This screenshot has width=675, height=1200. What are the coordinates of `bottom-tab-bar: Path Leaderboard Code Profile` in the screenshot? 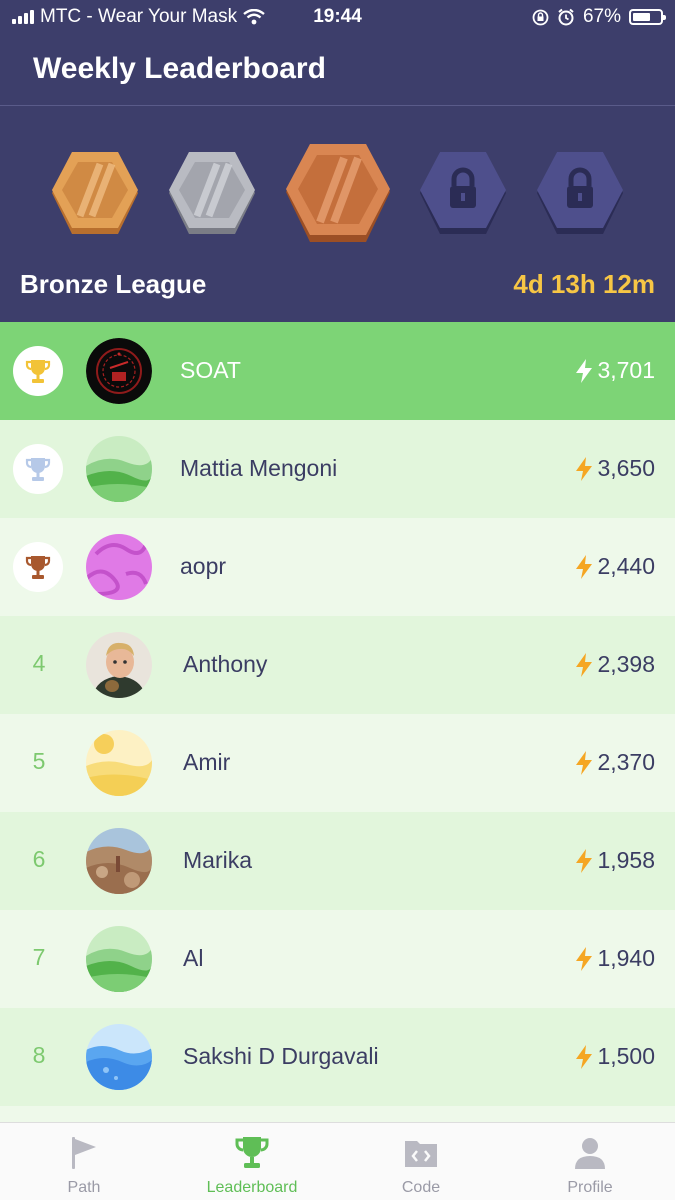 It's located at (337, 1161).